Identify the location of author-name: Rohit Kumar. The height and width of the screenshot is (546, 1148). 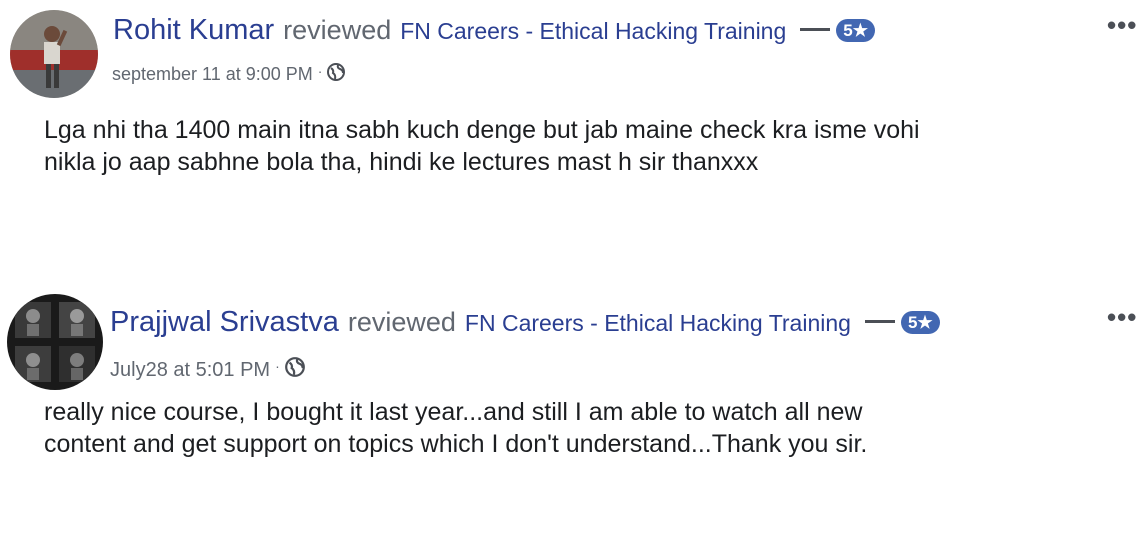
(193, 30).